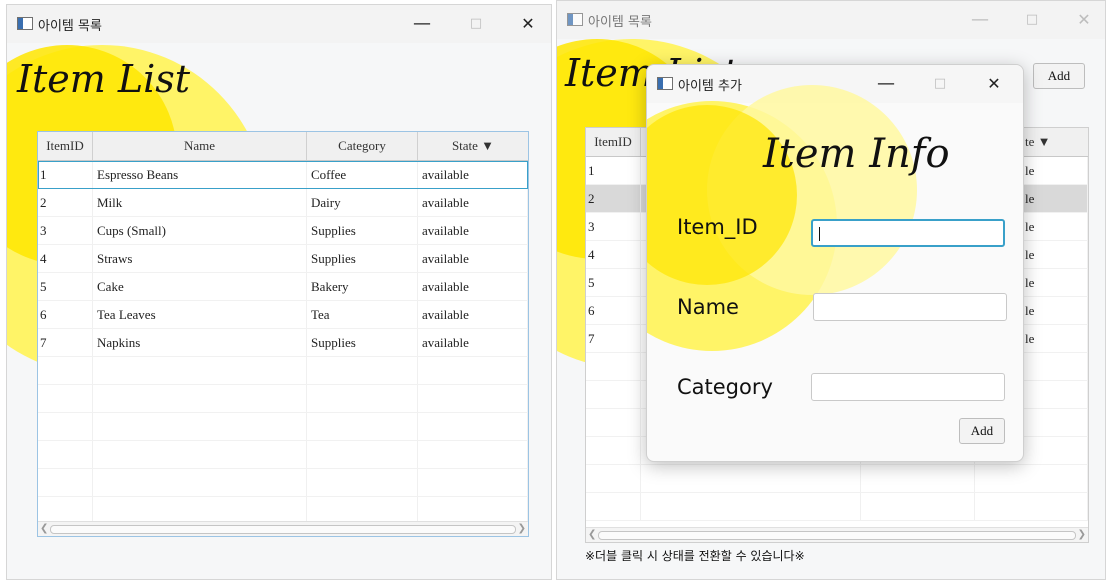  I want to click on cell-itemid: 6, so click(613, 310).